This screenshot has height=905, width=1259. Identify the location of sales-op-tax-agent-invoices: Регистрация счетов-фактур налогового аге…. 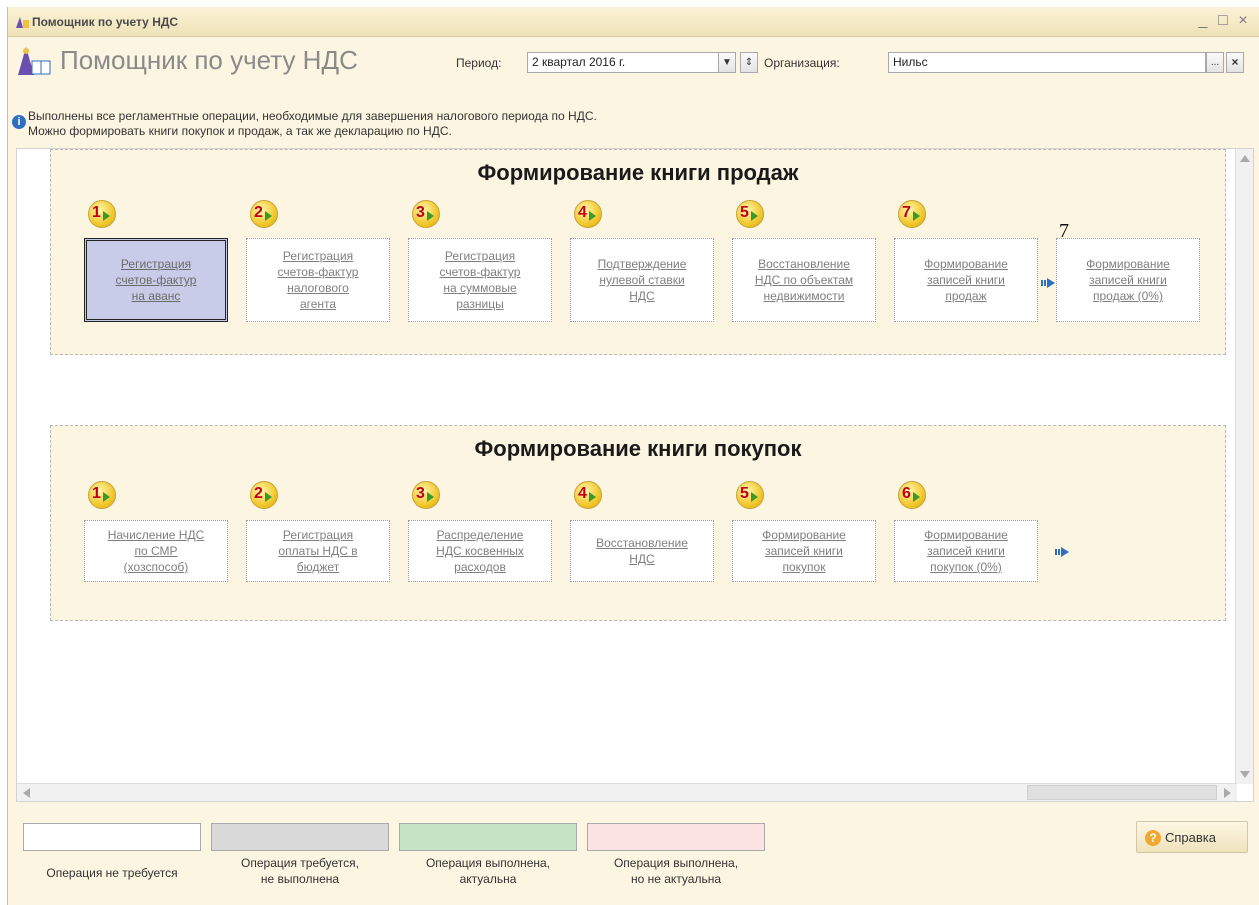
(318, 280).